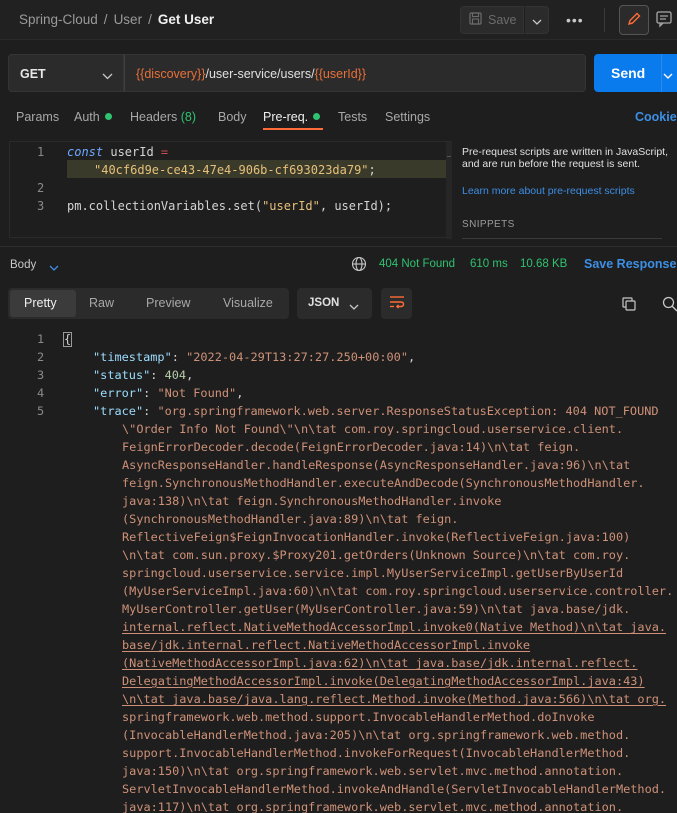  I want to click on json-number: 404, so click(175, 375).